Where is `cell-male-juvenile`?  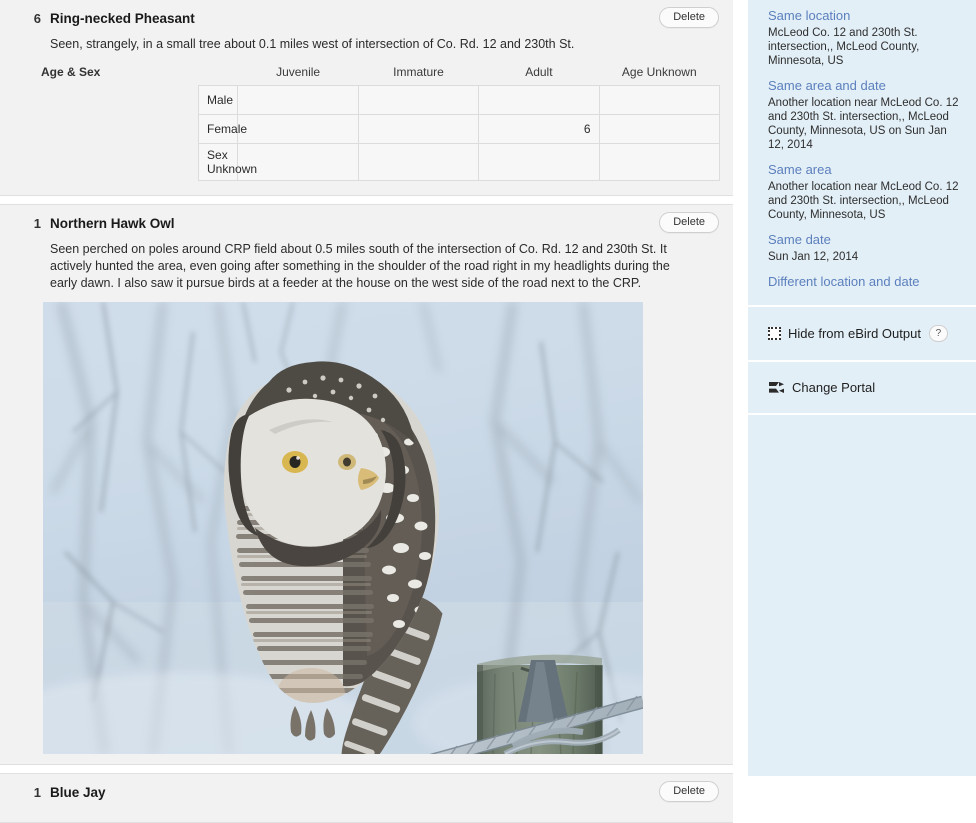
cell-male-juvenile is located at coordinates (298, 100).